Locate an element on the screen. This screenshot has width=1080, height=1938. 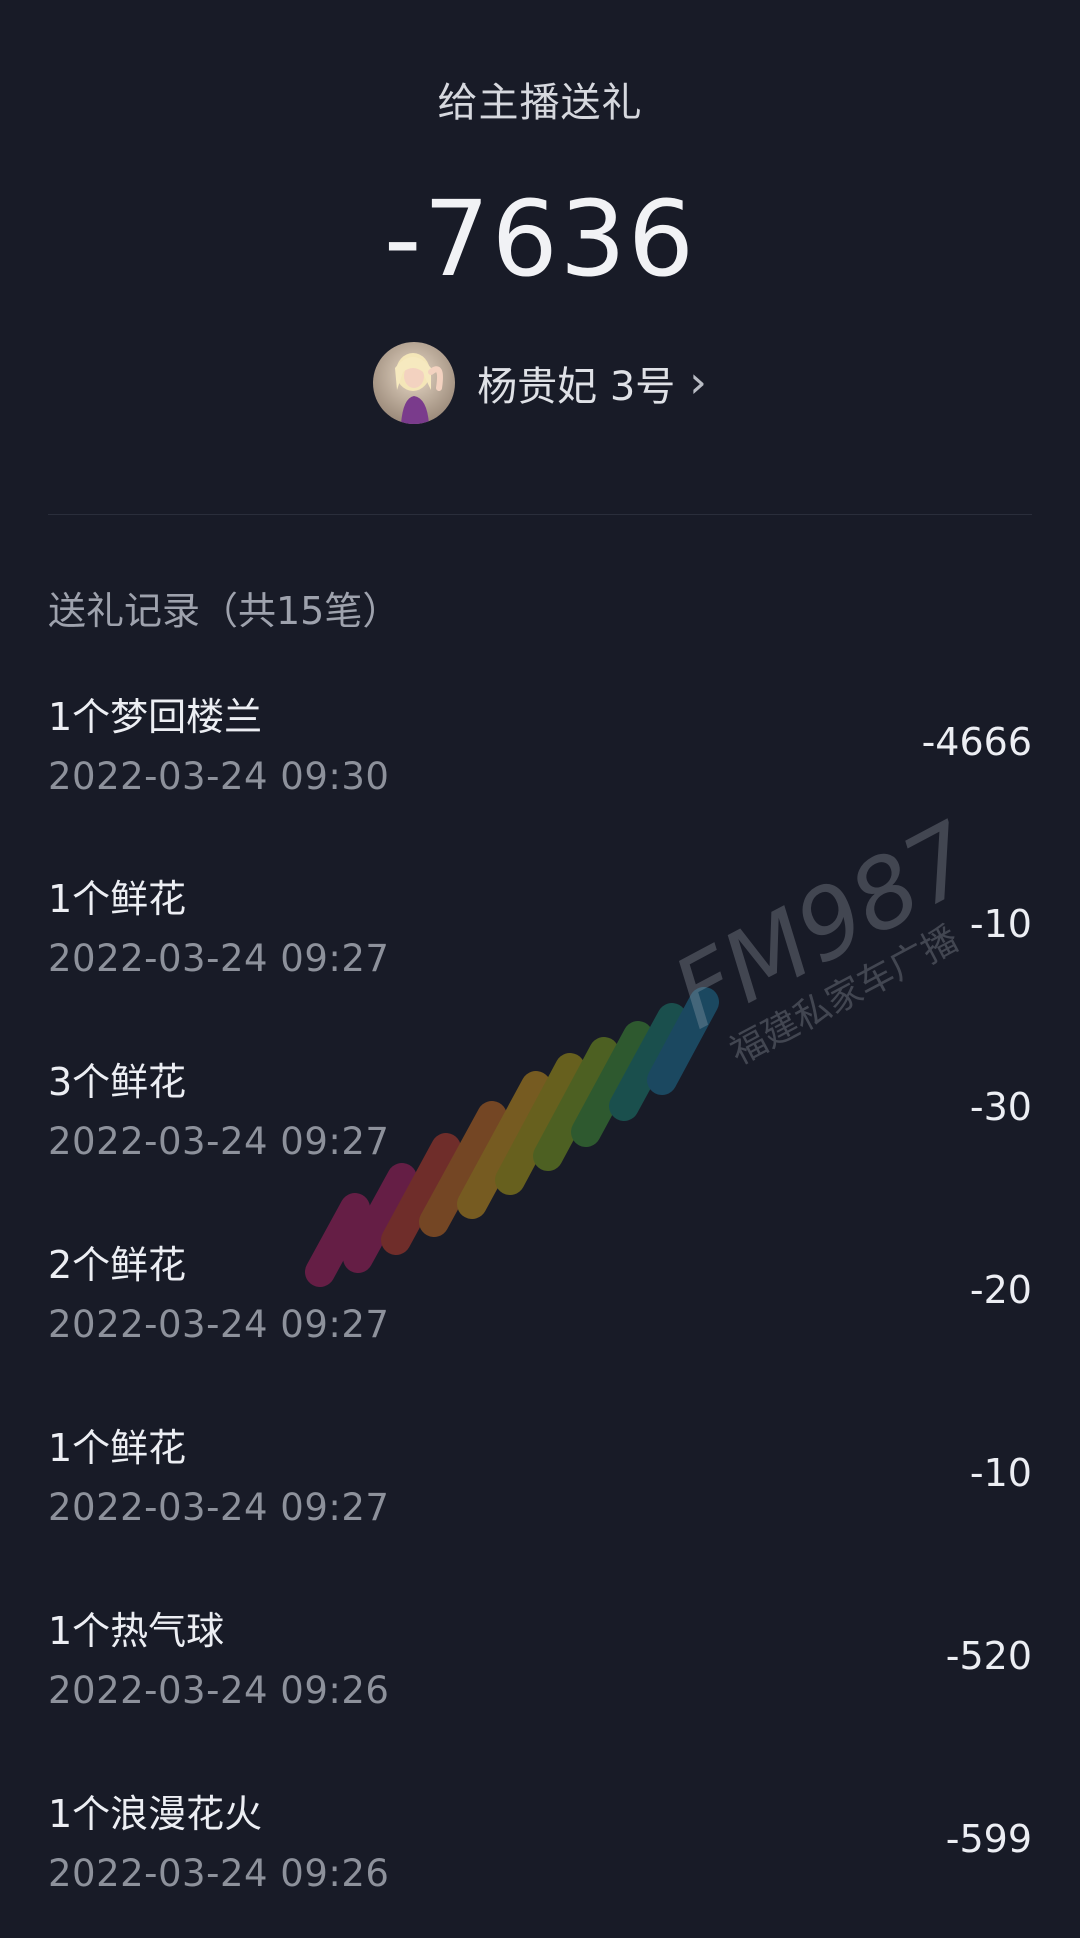
list-item: 1个梦回楼兰 2022-03-24 09:30 -4666 is located at coordinates (540, 755).